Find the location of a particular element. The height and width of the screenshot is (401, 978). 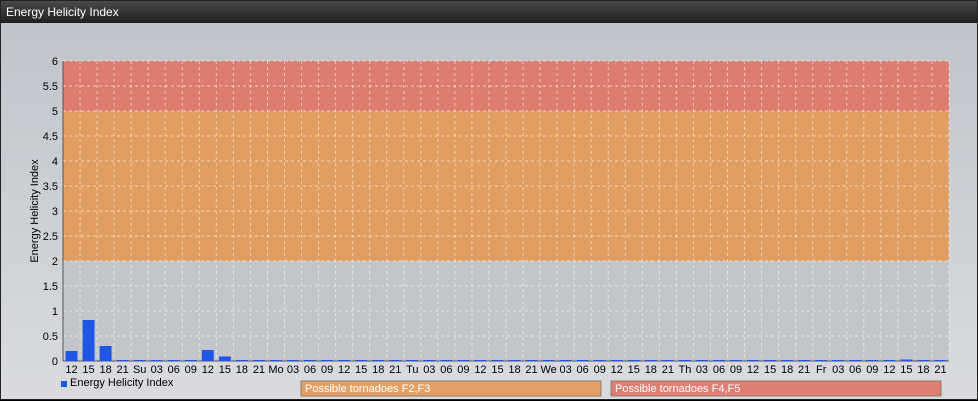

x-tick-label: Mo is located at coordinates (275, 370).